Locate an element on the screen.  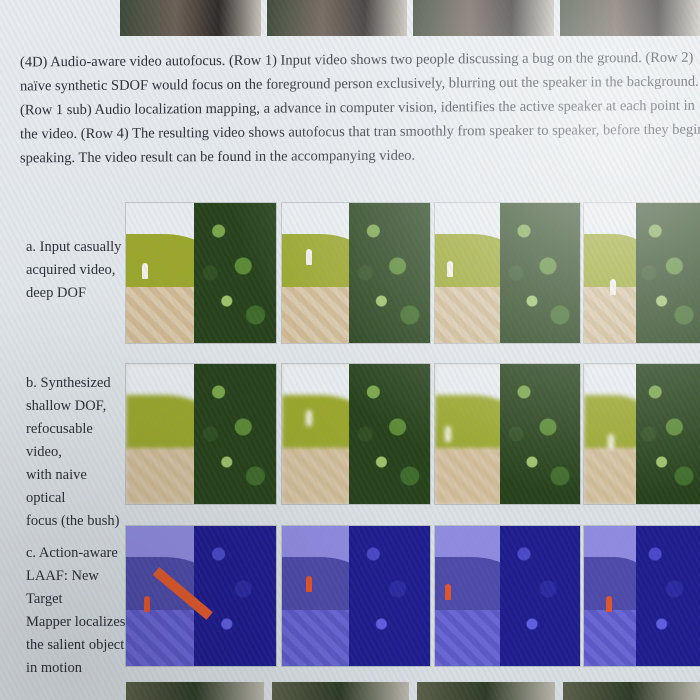
bottom-frame-strip is located at coordinates (413, 691).